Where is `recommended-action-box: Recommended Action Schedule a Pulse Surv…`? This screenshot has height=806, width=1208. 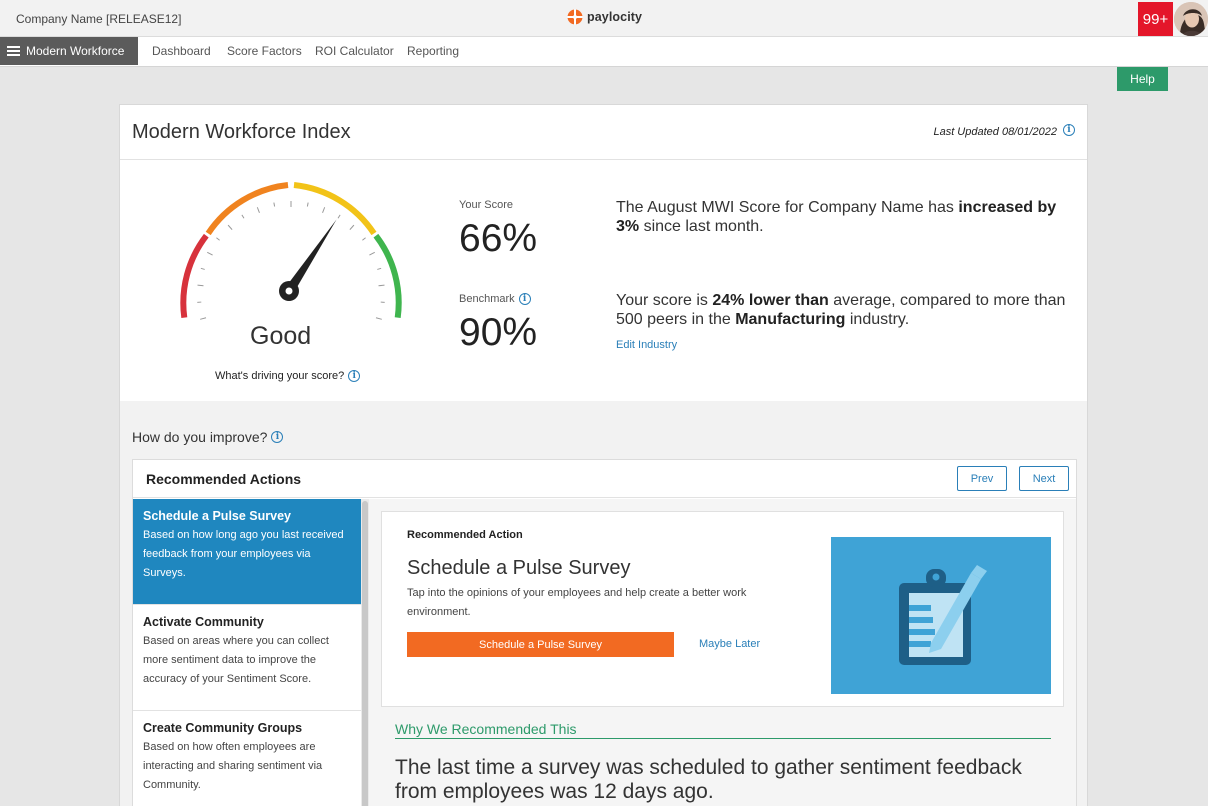
recommended-action-box: Recommended Action Schedule a Pulse Surv… is located at coordinates (722, 609).